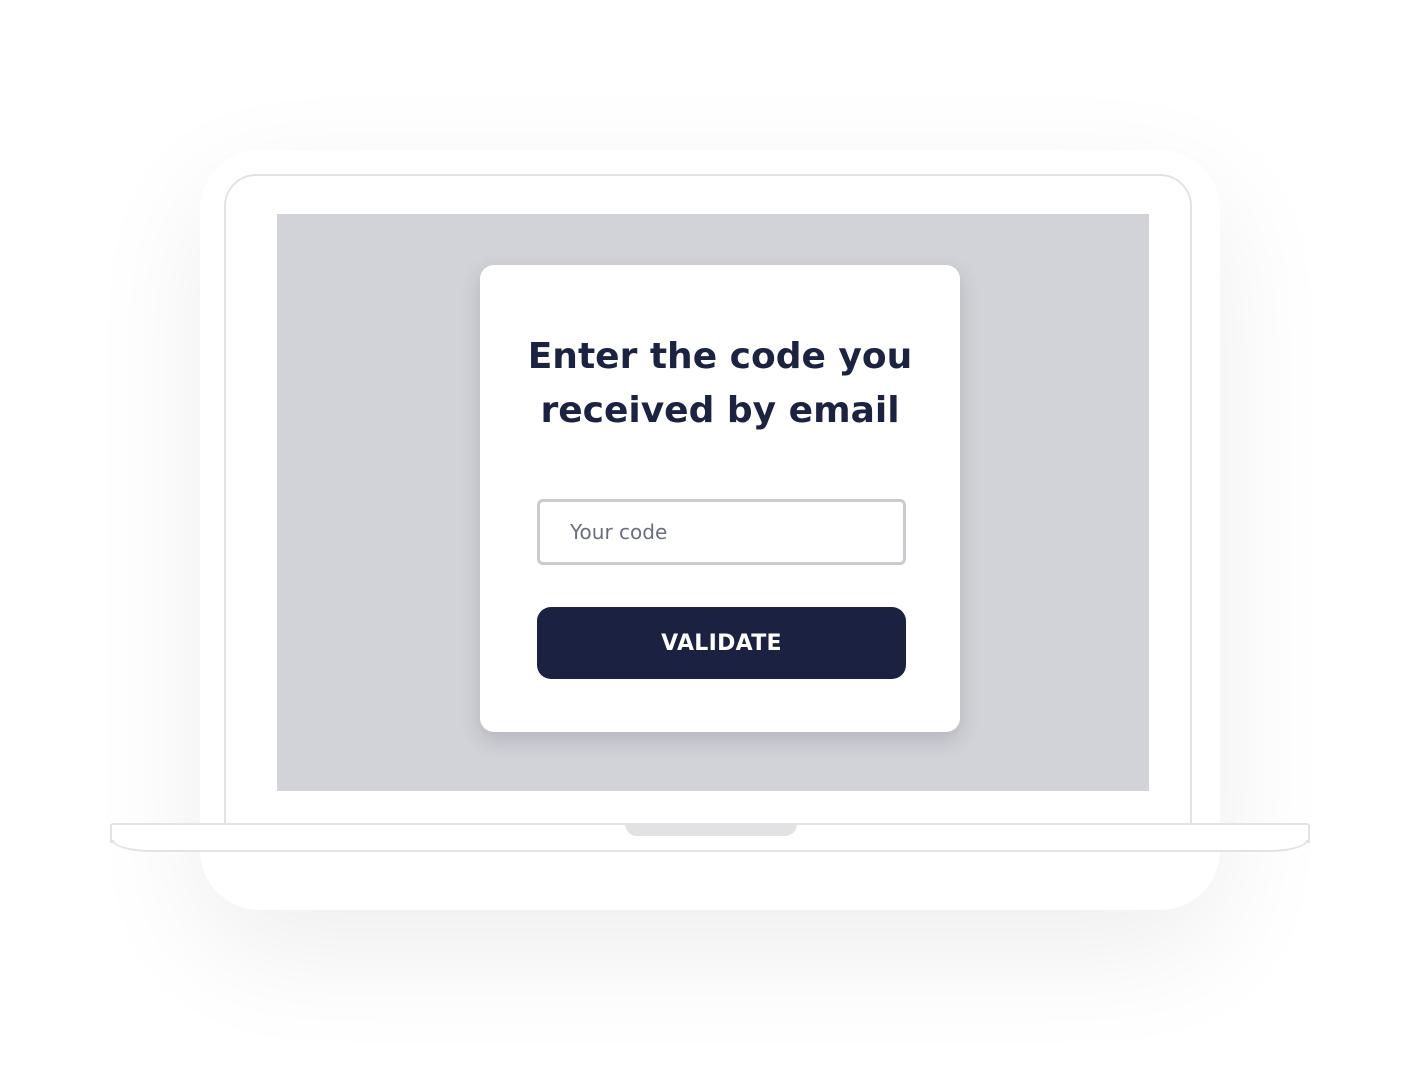 This screenshot has height=1089, width=1422. I want to click on code-input, so click(721, 532).